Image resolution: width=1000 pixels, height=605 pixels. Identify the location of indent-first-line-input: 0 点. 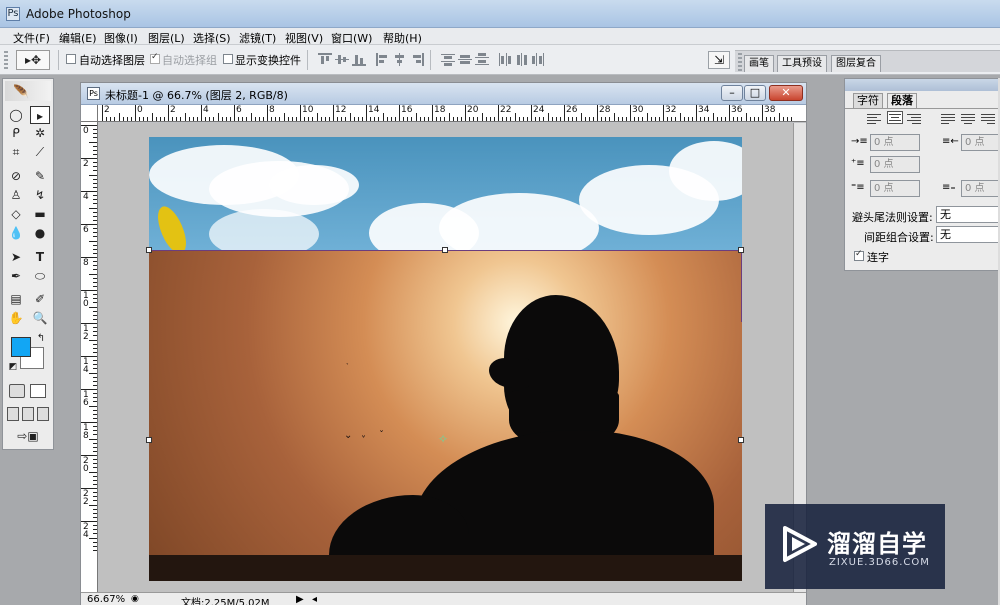
(895, 164).